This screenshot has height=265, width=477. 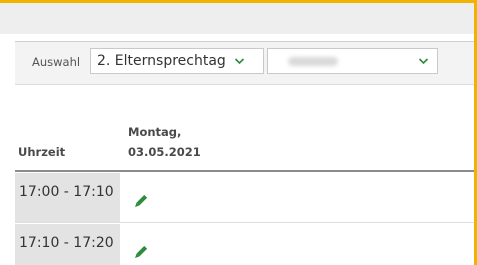 What do you see at coordinates (155, 132) in the screenshot?
I see `day-header-weekday: Montag,` at bounding box center [155, 132].